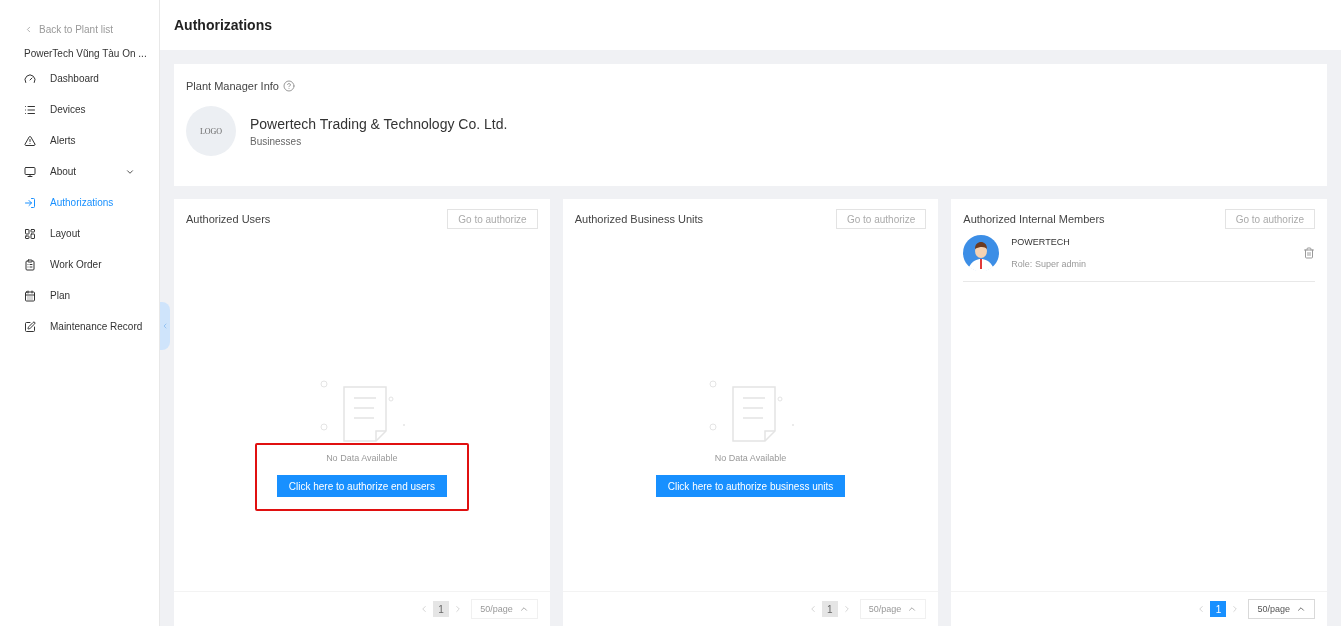 This screenshot has height=626, width=1341. Describe the element at coordinates (79, 109) in the screenshot. I see `nav-item: Devices` at that location.